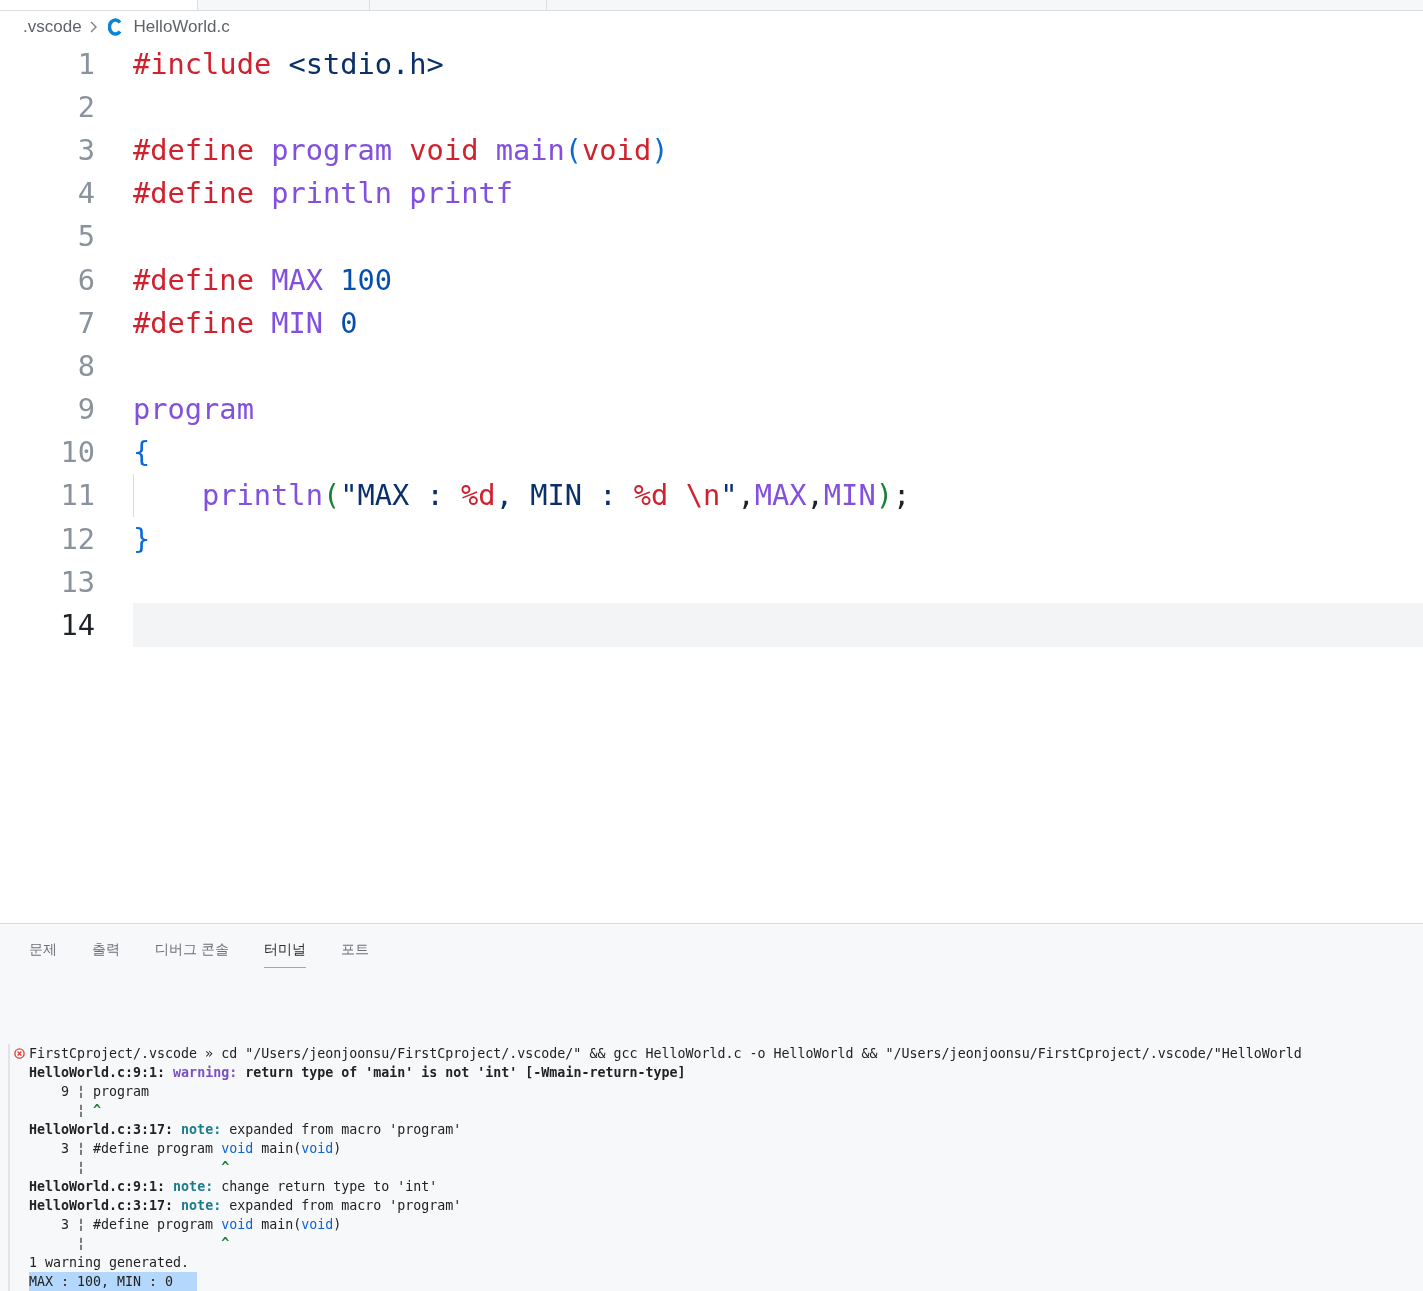 The width and height of the screenshot is (1423, 1291). Describe the element at coordinates (77, 452) in the screenshot. I see `line-number: 10` at that location.